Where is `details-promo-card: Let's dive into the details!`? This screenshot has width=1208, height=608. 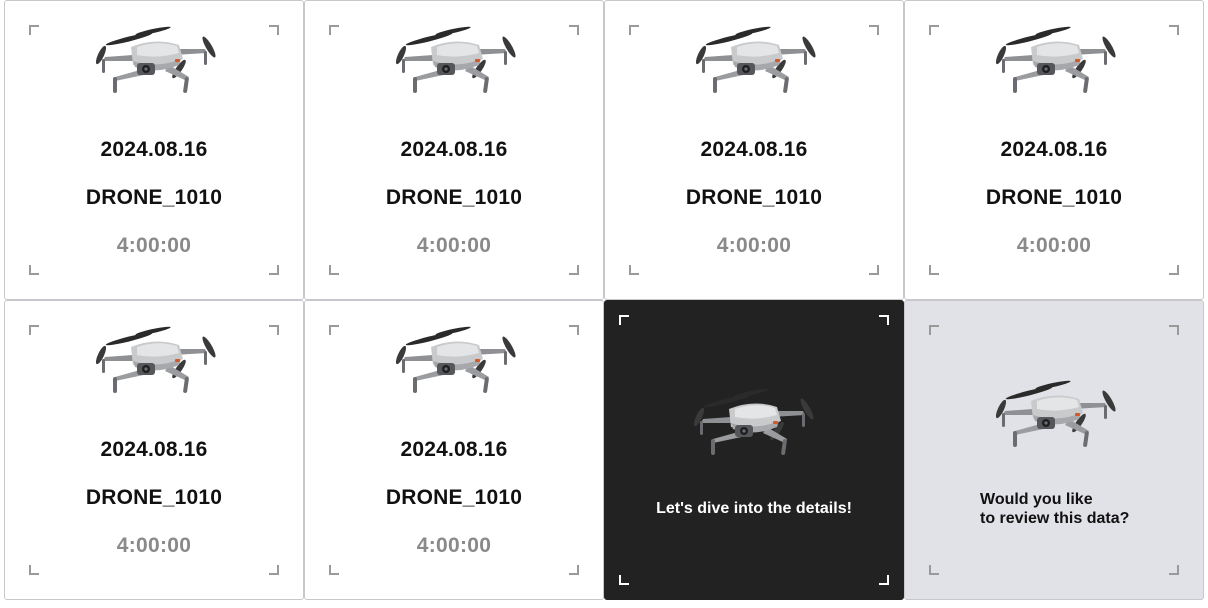 details-promo-card: Let's dive into the details! is located at coordinates (754, 450).